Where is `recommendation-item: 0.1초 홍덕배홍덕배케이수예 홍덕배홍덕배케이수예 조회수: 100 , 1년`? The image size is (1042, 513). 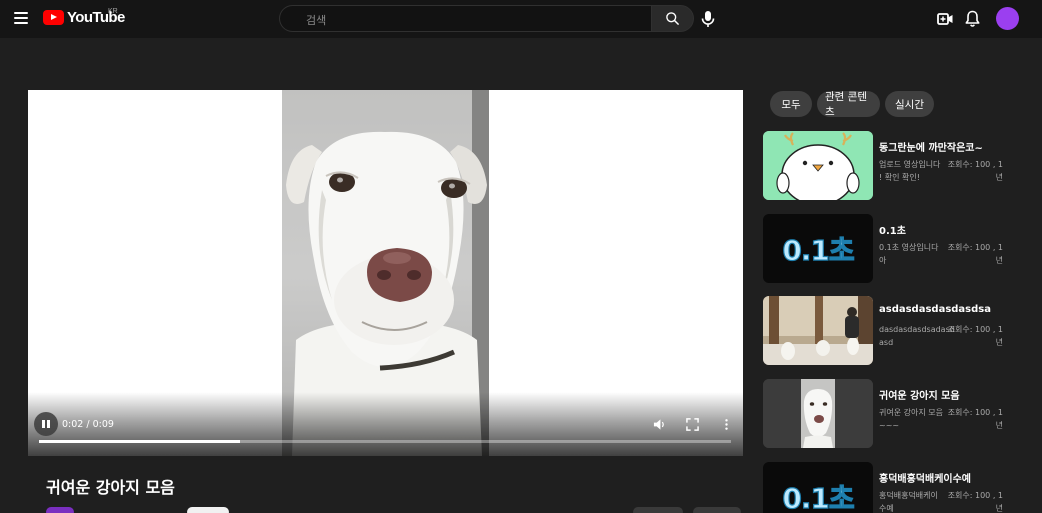 recommendation-item: 0.1초 홍덕배홍덕배케이수예 홍덕배홍덕배케이수예 조회수: 100 , 1년 is located at coordinates (902, 487).